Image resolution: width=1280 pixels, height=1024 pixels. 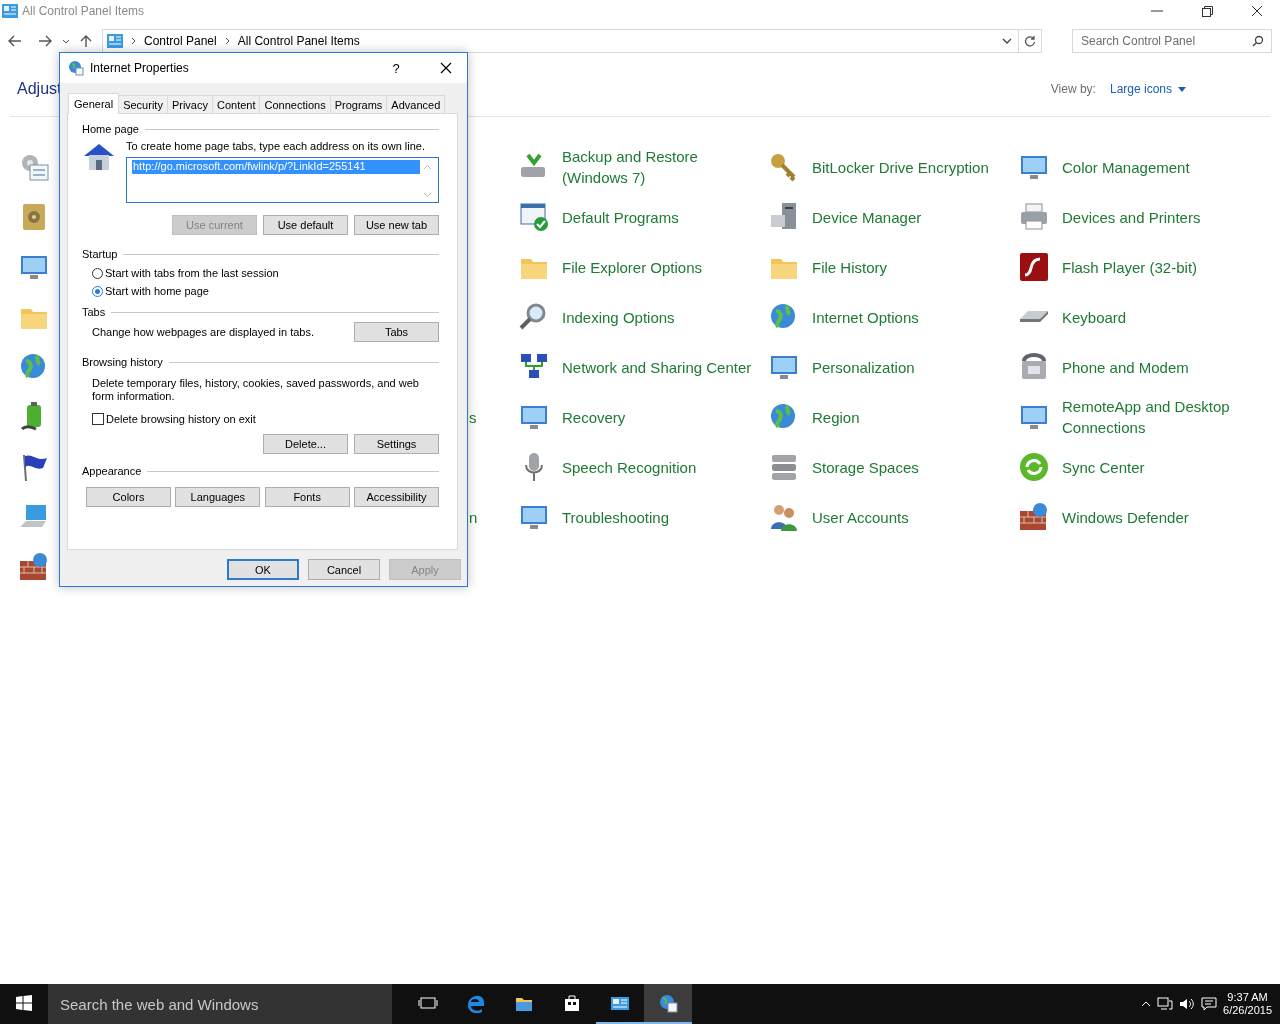 What do you see at coordinates (98, 419) in the screenshot?
I see `checkbox` at bounding box center [98, 419].